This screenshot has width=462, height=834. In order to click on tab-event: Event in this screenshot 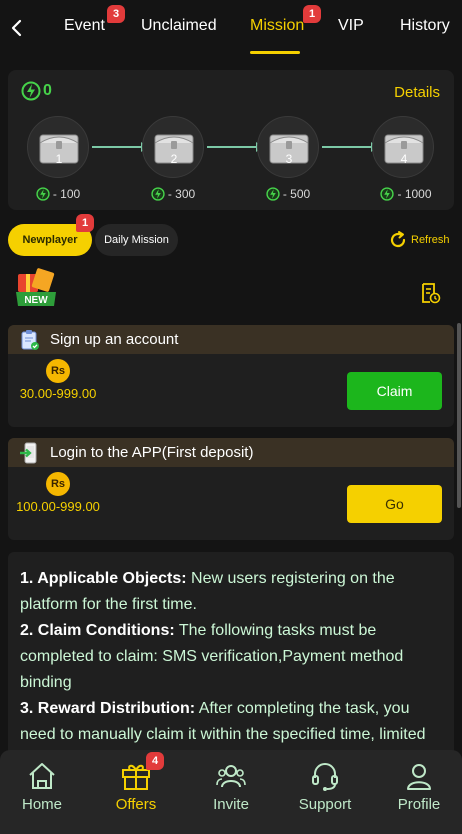, I will do `click(84, 26)`.